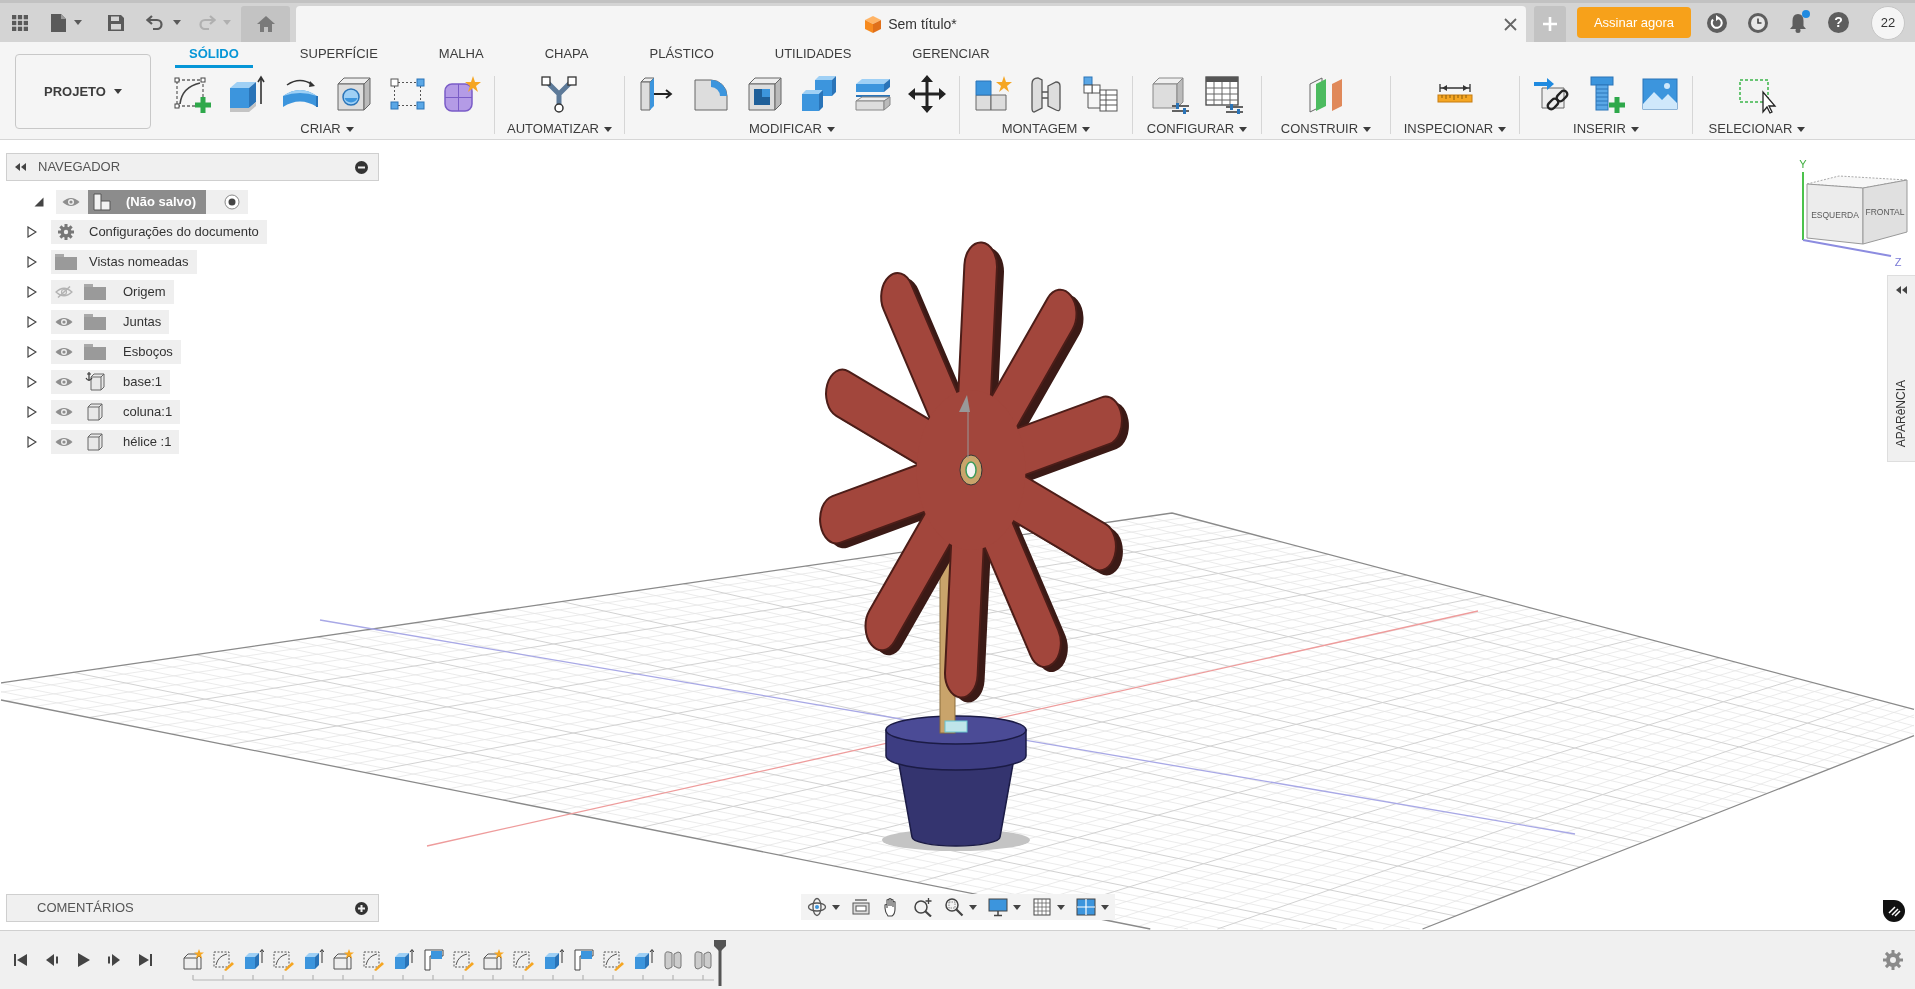 The image size is (1915, 989). What do you see at coordinates (20, 22) in the screenshot?
I see `apps-grid-icon` at bounding box center [20, 22].